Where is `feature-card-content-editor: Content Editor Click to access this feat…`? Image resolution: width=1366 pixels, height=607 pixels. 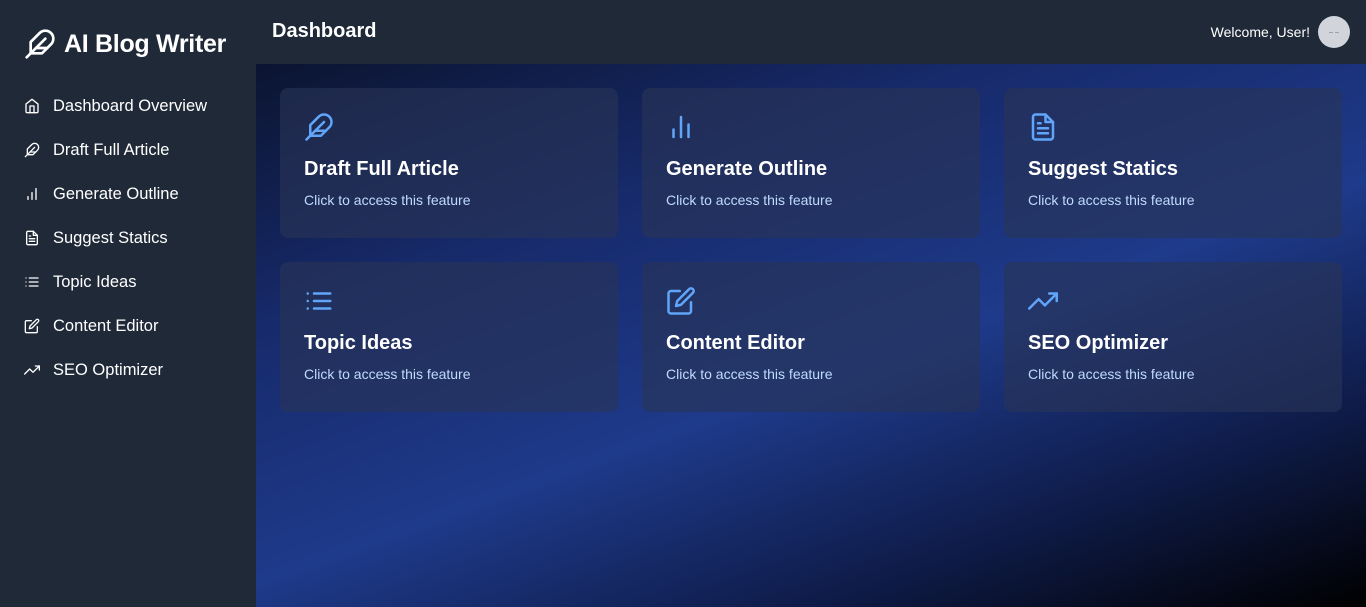 feature-card-content-editor: Content Editor Click to access this feat… is located at coordinates (811, 337).